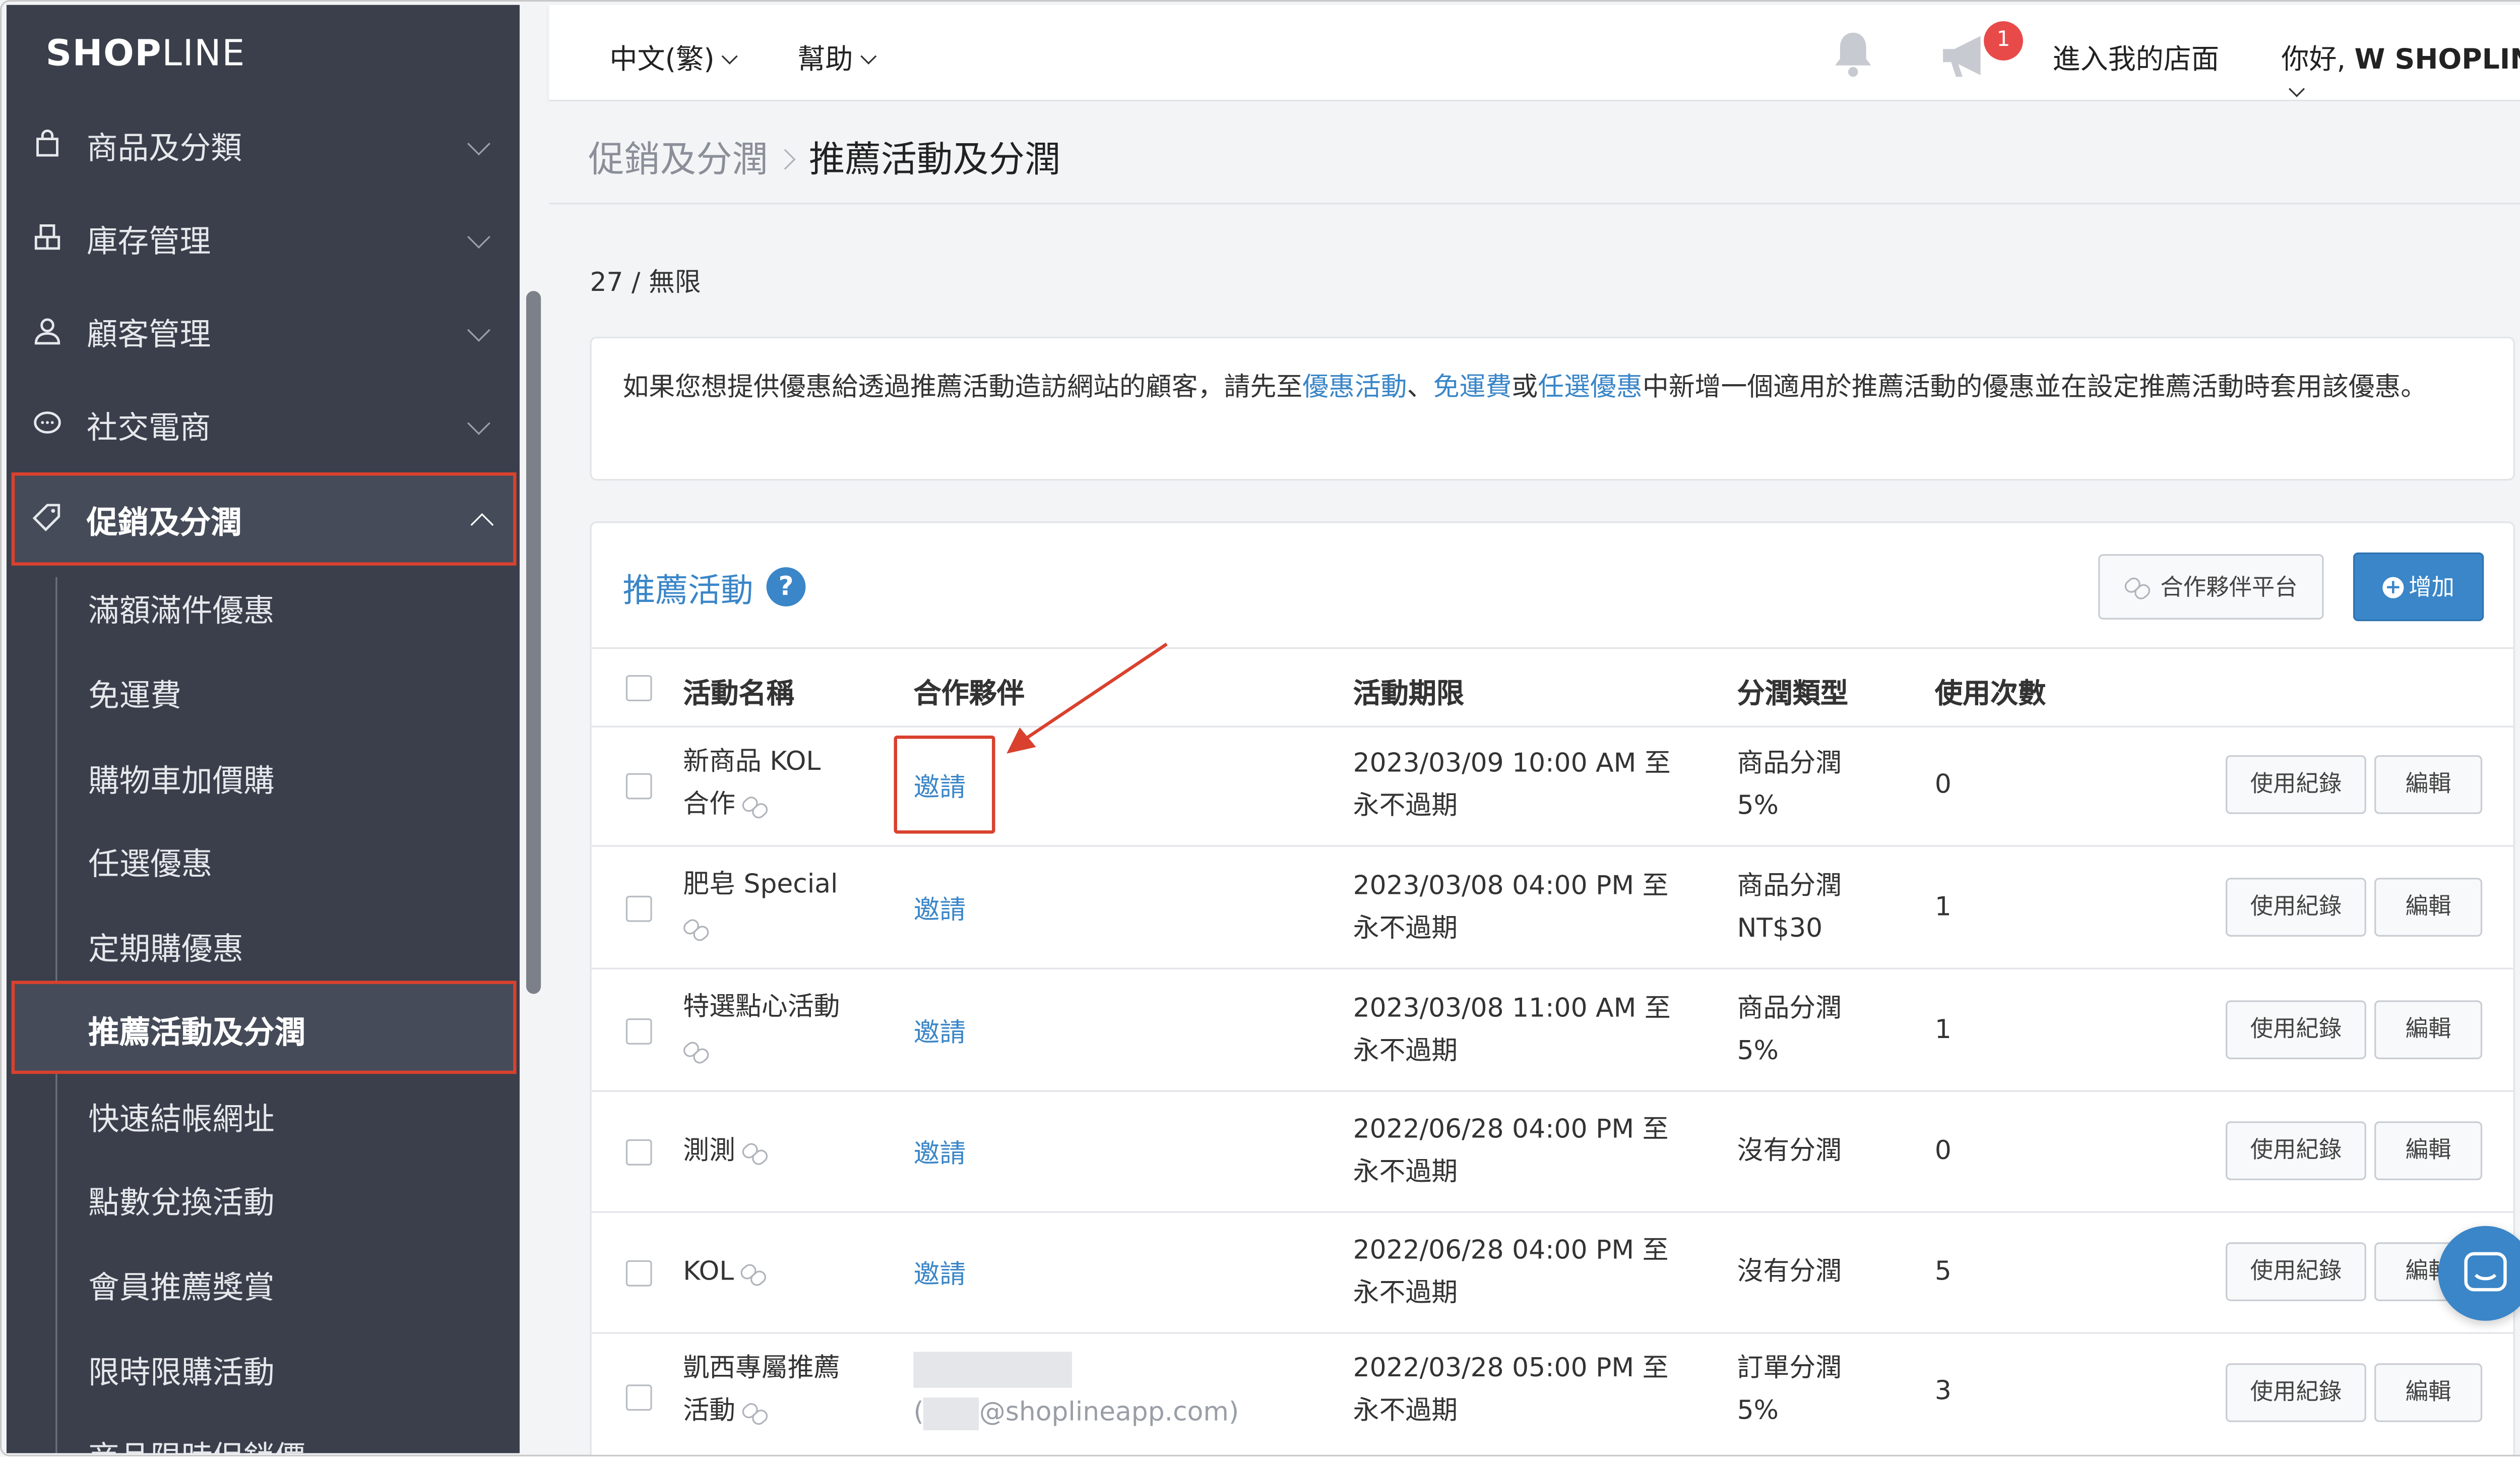 This screenshot has height=1458, width=2520. I want to click on commission-type: 商品分潤 NT$30, so click(1789, 906).